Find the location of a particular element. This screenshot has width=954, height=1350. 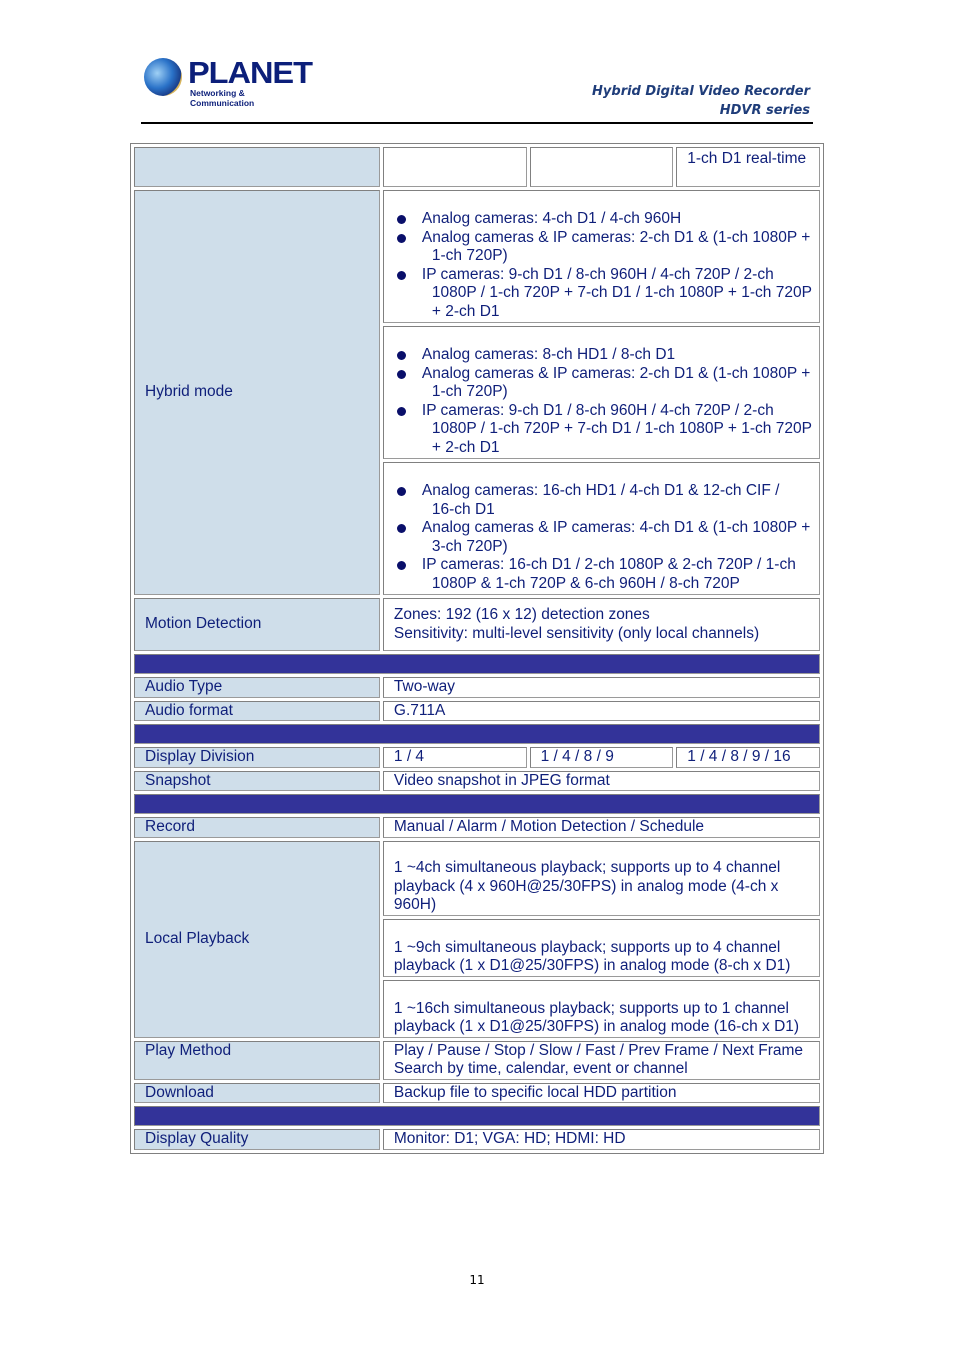

list-item: Analog cameras: 4-ch D1 / 4-ch 960H is located at coordinates (605, 219).